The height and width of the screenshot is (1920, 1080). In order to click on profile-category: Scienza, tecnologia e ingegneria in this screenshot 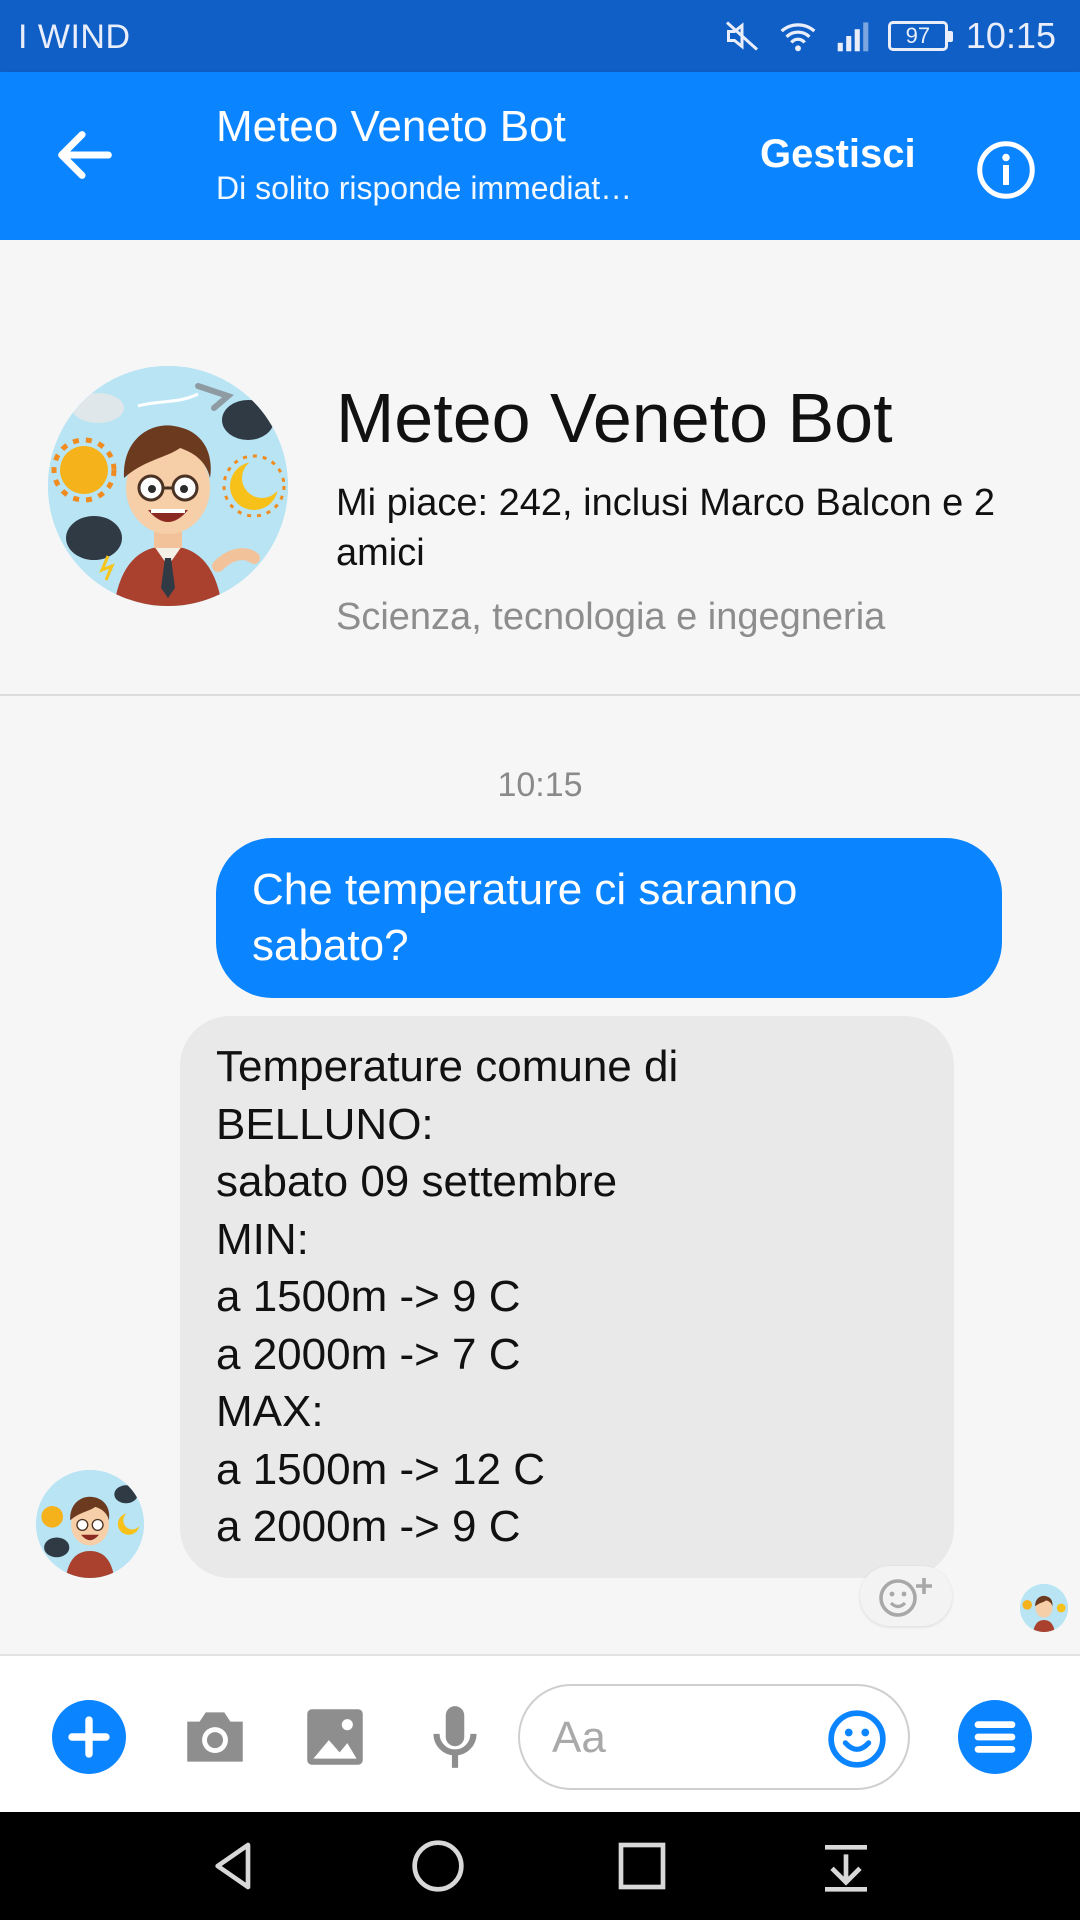, I will do `click(611, 617)`.